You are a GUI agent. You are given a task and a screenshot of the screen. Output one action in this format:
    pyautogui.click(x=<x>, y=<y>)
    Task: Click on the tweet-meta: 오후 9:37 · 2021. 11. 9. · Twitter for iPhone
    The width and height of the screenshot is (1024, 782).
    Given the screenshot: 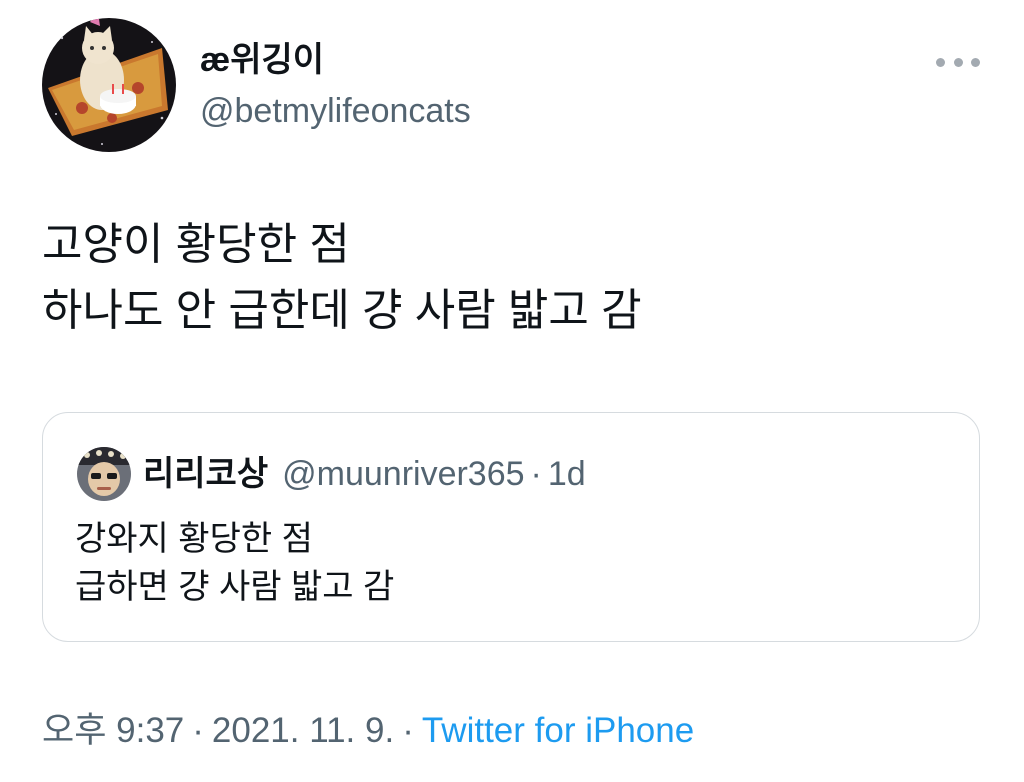 What is the action you would take?
    pyautogui.click(x=368, y=731)
    